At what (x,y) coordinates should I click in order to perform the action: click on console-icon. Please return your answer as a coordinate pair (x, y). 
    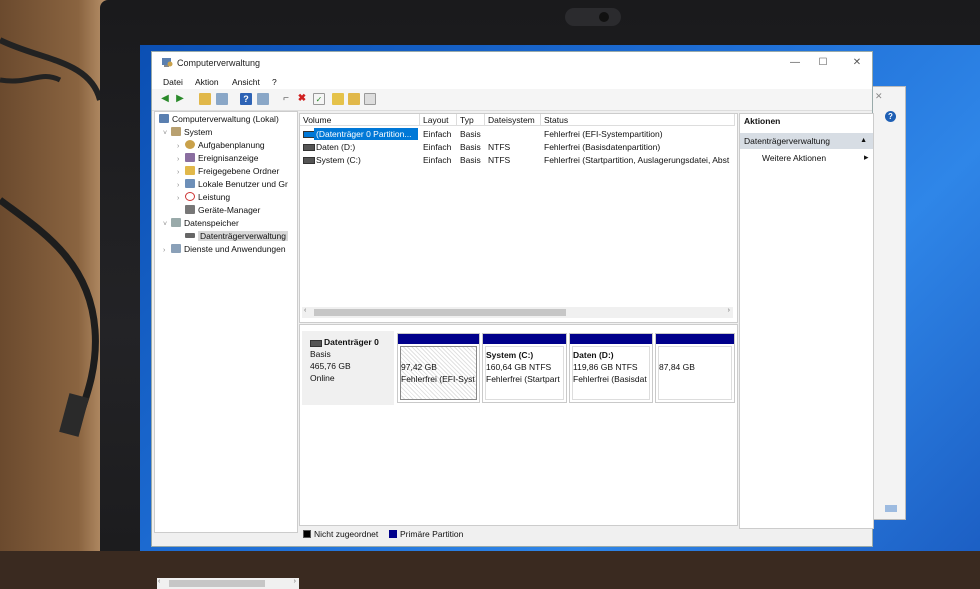
    Looking at the image, I should click on (370, 99).